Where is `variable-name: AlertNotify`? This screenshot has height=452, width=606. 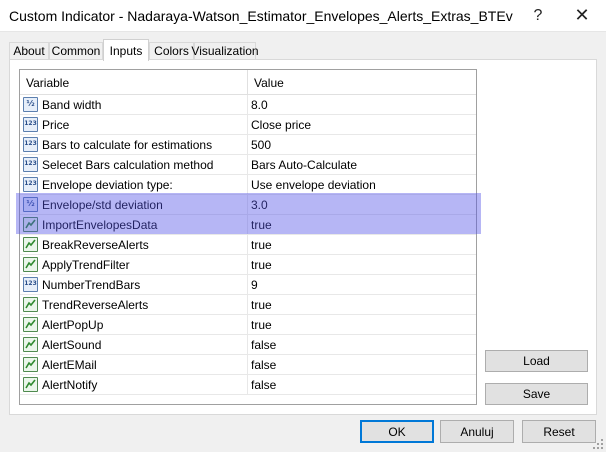 variable-name: AlertNotify is located at coordinates (70, 385).